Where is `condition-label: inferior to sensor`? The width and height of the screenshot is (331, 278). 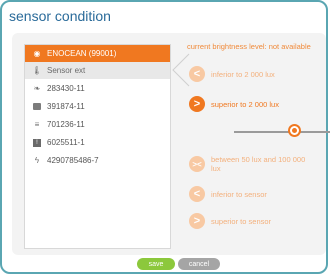
condition-label: inferior to sensor is located at coordinates (239, 194).